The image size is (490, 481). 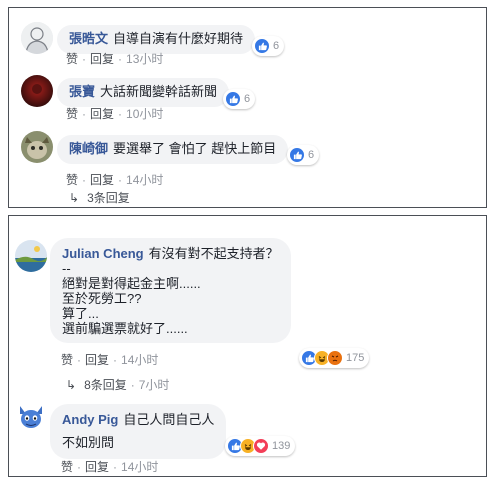 I want to click on comment-text: 自導自演有什麼好期待, so click(x=178, y=38).